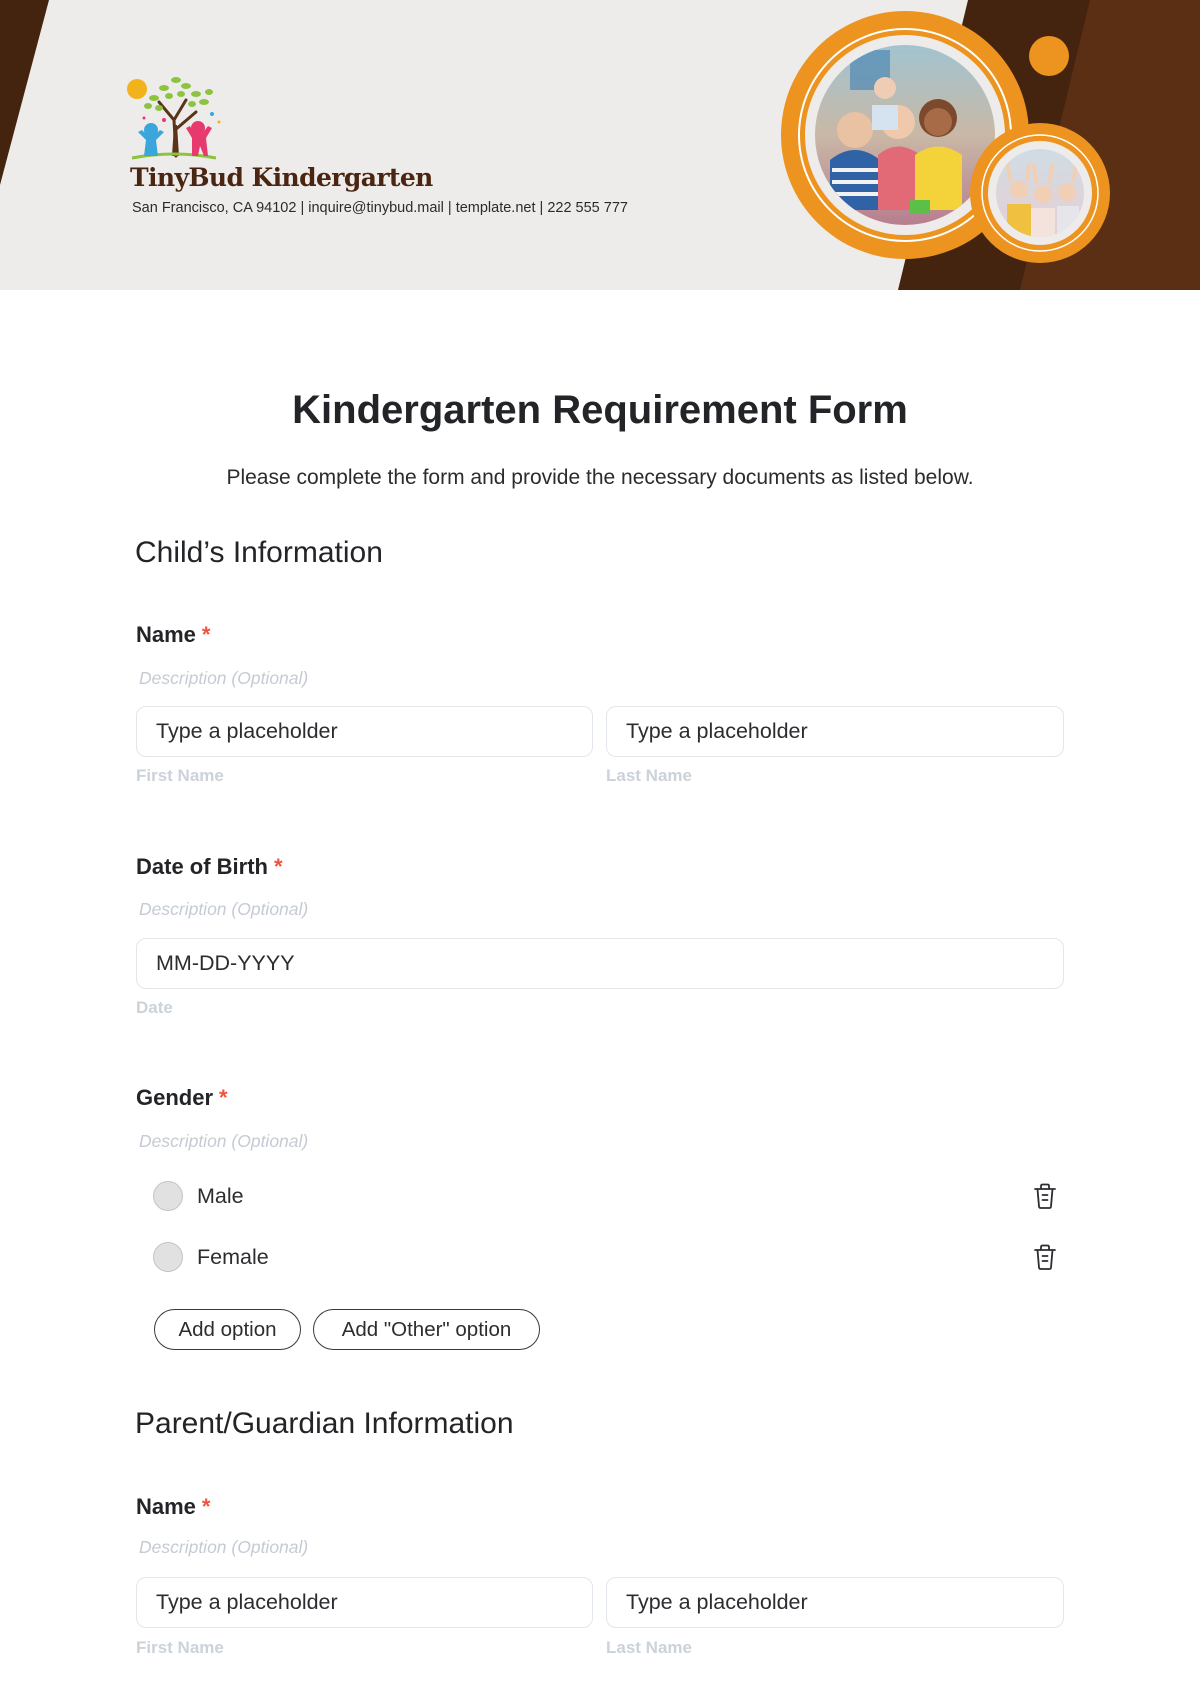 This screenshot has width=1200, height=1700. I want to click on field-label-date-of-birth: Date of Birth *, so click(209, 867).